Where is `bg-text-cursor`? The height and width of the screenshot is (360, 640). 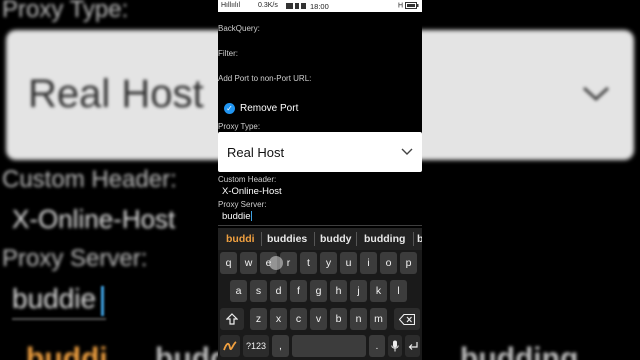 bg-text-cursor is located at coordinates (102, 301).